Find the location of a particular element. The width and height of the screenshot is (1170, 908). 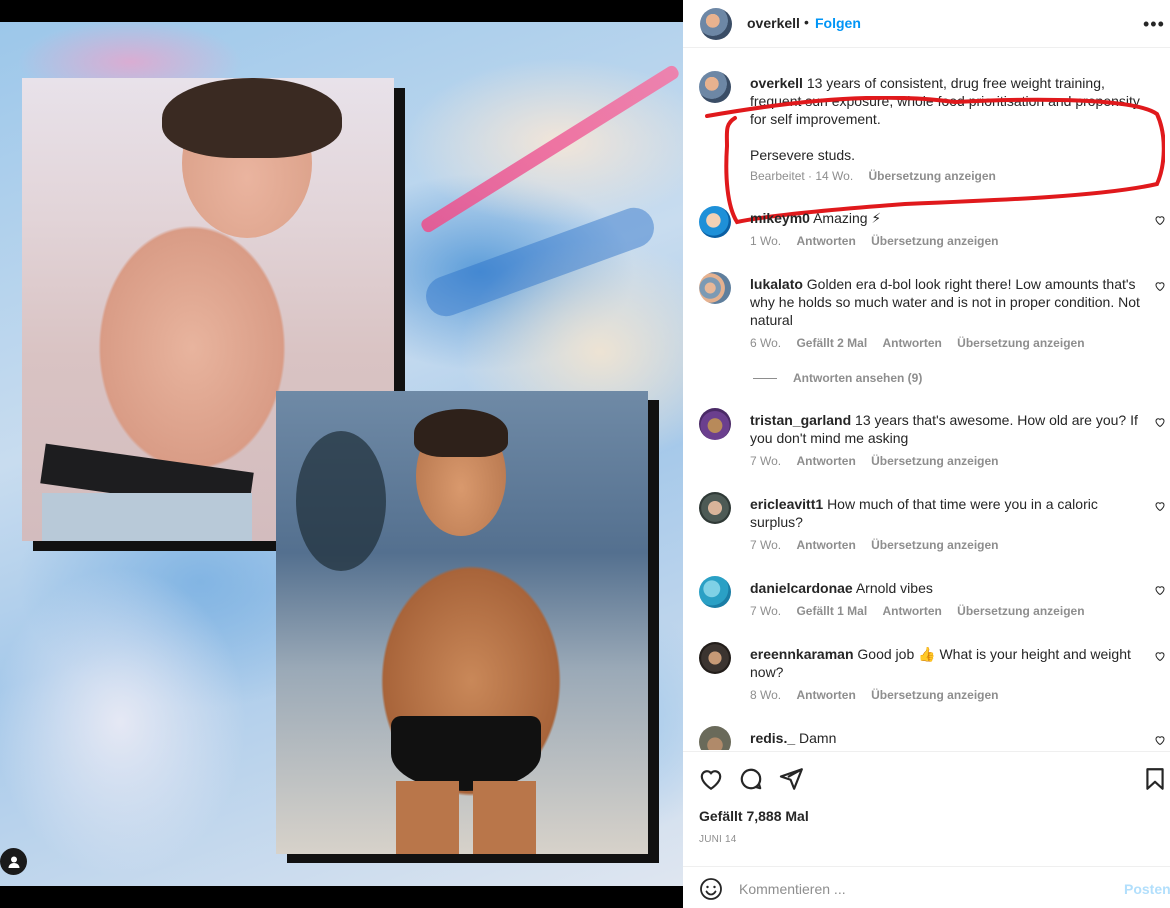

comment-username: redis._ is located at coordinates (772, 738).